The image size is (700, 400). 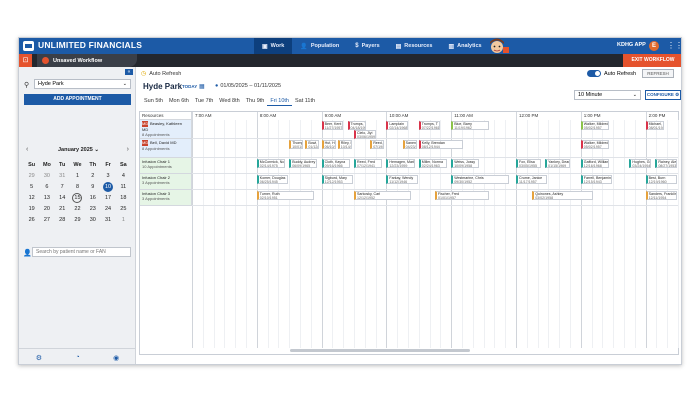 I want to click on appointment-block: Sigburd, Mary 12/12/1953, so click(x=337, y=179).